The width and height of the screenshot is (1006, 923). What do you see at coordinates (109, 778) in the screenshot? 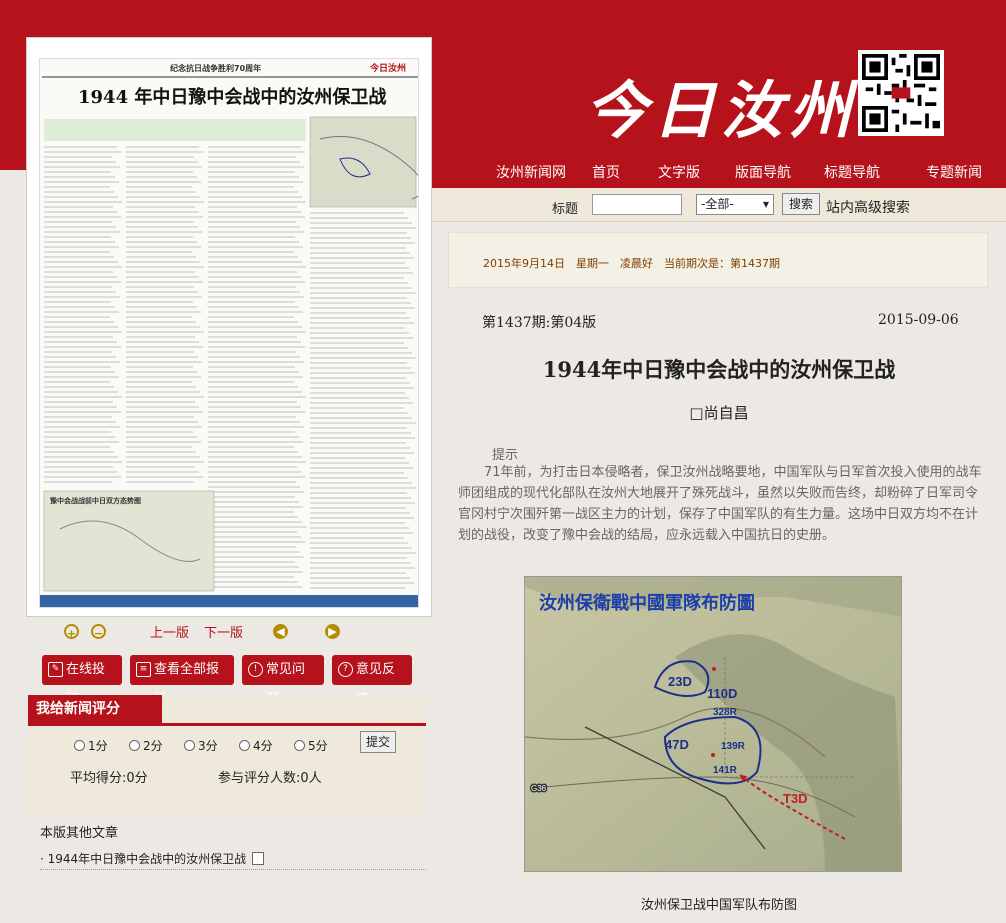
I see `average-score: 平均得分:0分` at bounding box center [109, 778].